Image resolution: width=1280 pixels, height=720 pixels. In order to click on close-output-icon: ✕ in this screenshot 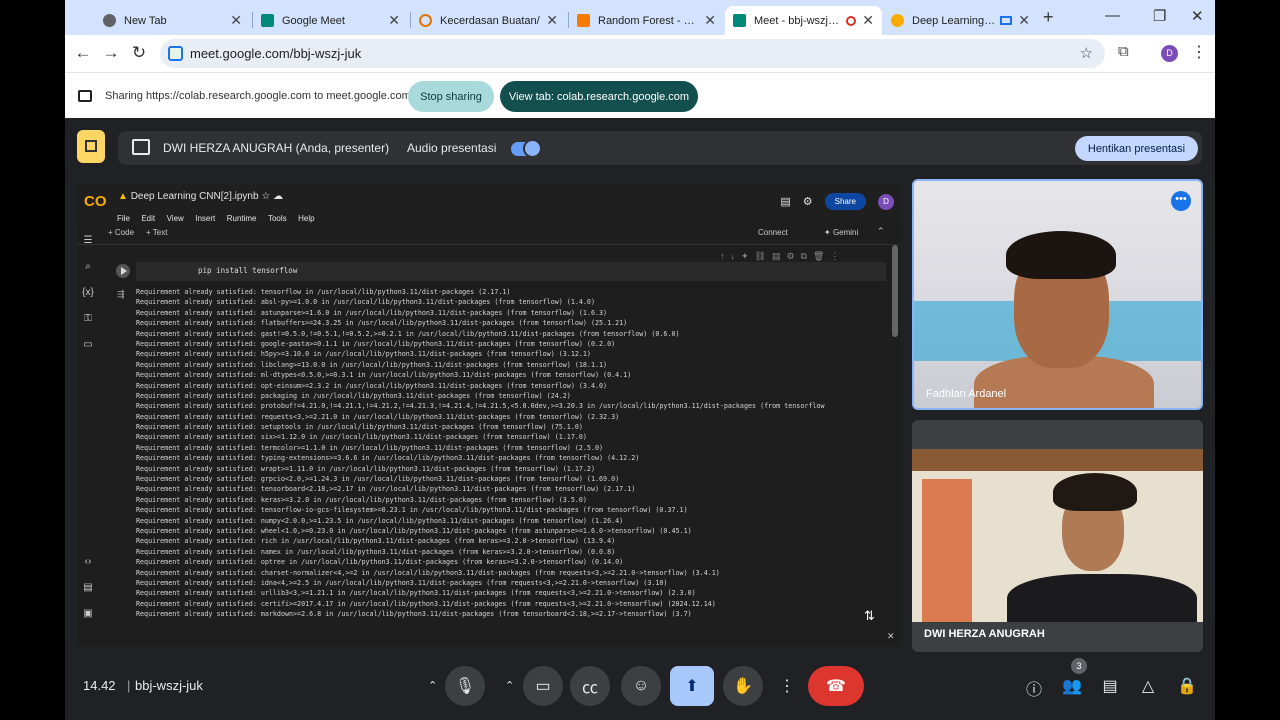, I will do `click(891, 636)`.